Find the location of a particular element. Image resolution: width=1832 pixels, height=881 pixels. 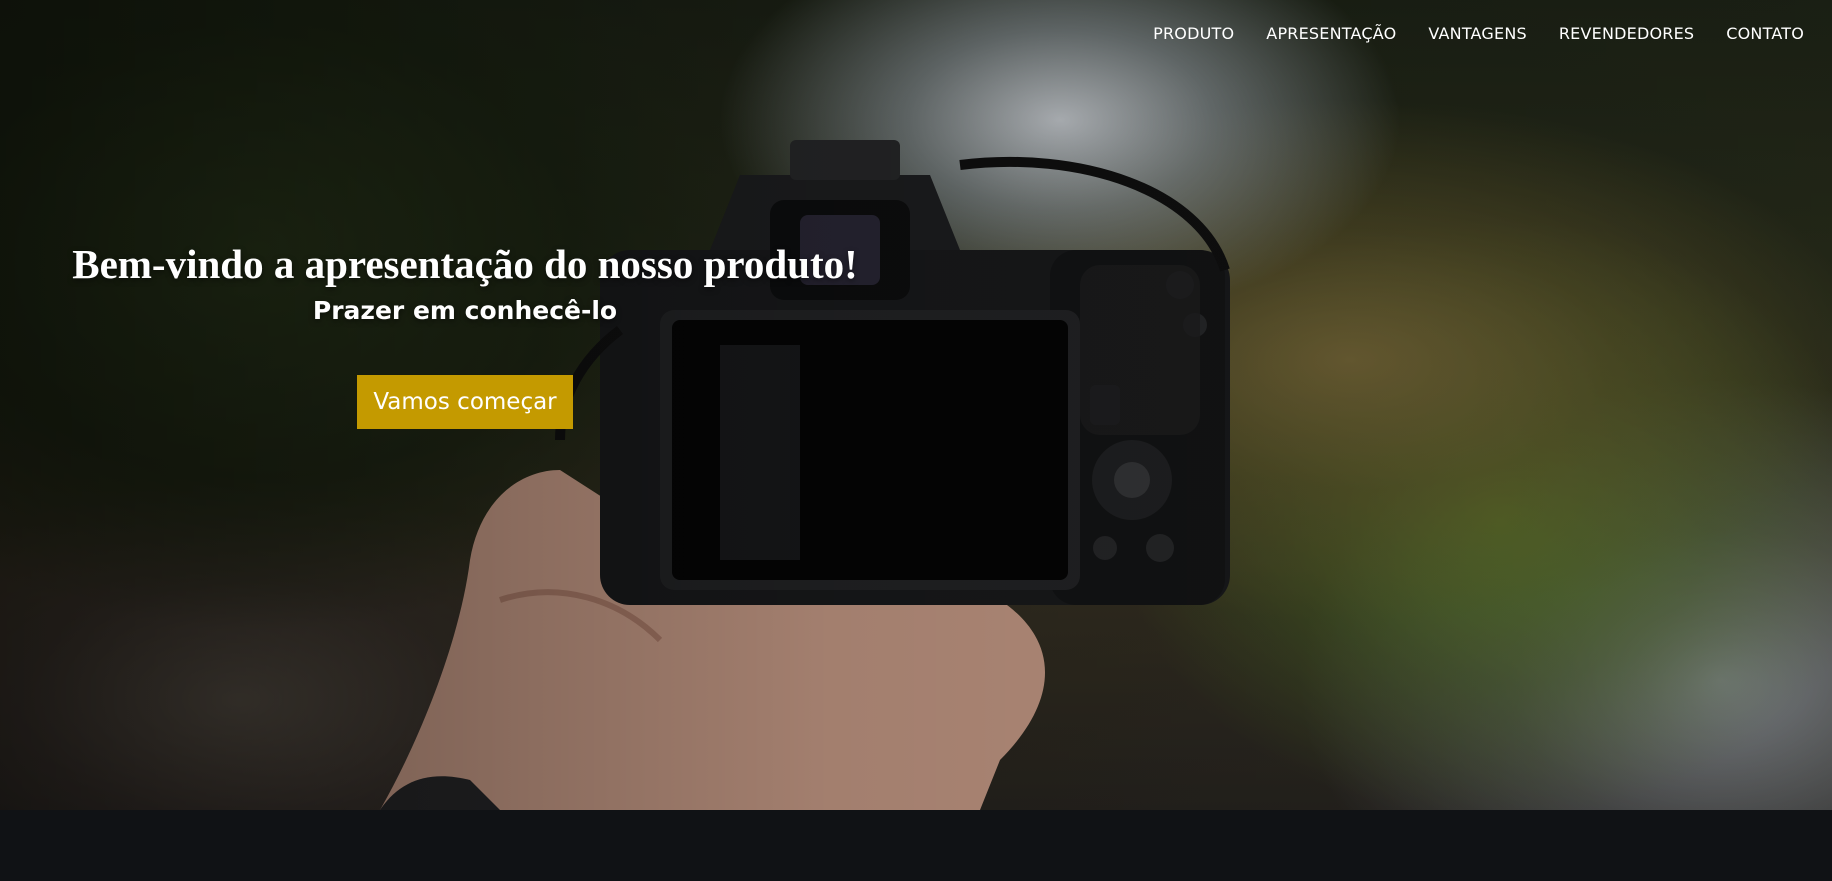

nav-item-vantagens: VANTAGENS is located at coordinates (1477, 33).